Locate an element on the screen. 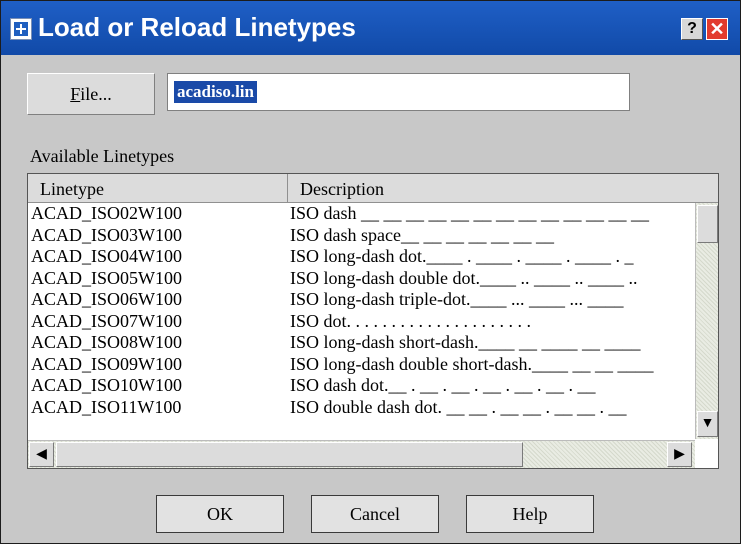 The width and height of the screenshot is (741, 544). available-linetypes-label: Available Linetypes is located at coordinates (102, 156).